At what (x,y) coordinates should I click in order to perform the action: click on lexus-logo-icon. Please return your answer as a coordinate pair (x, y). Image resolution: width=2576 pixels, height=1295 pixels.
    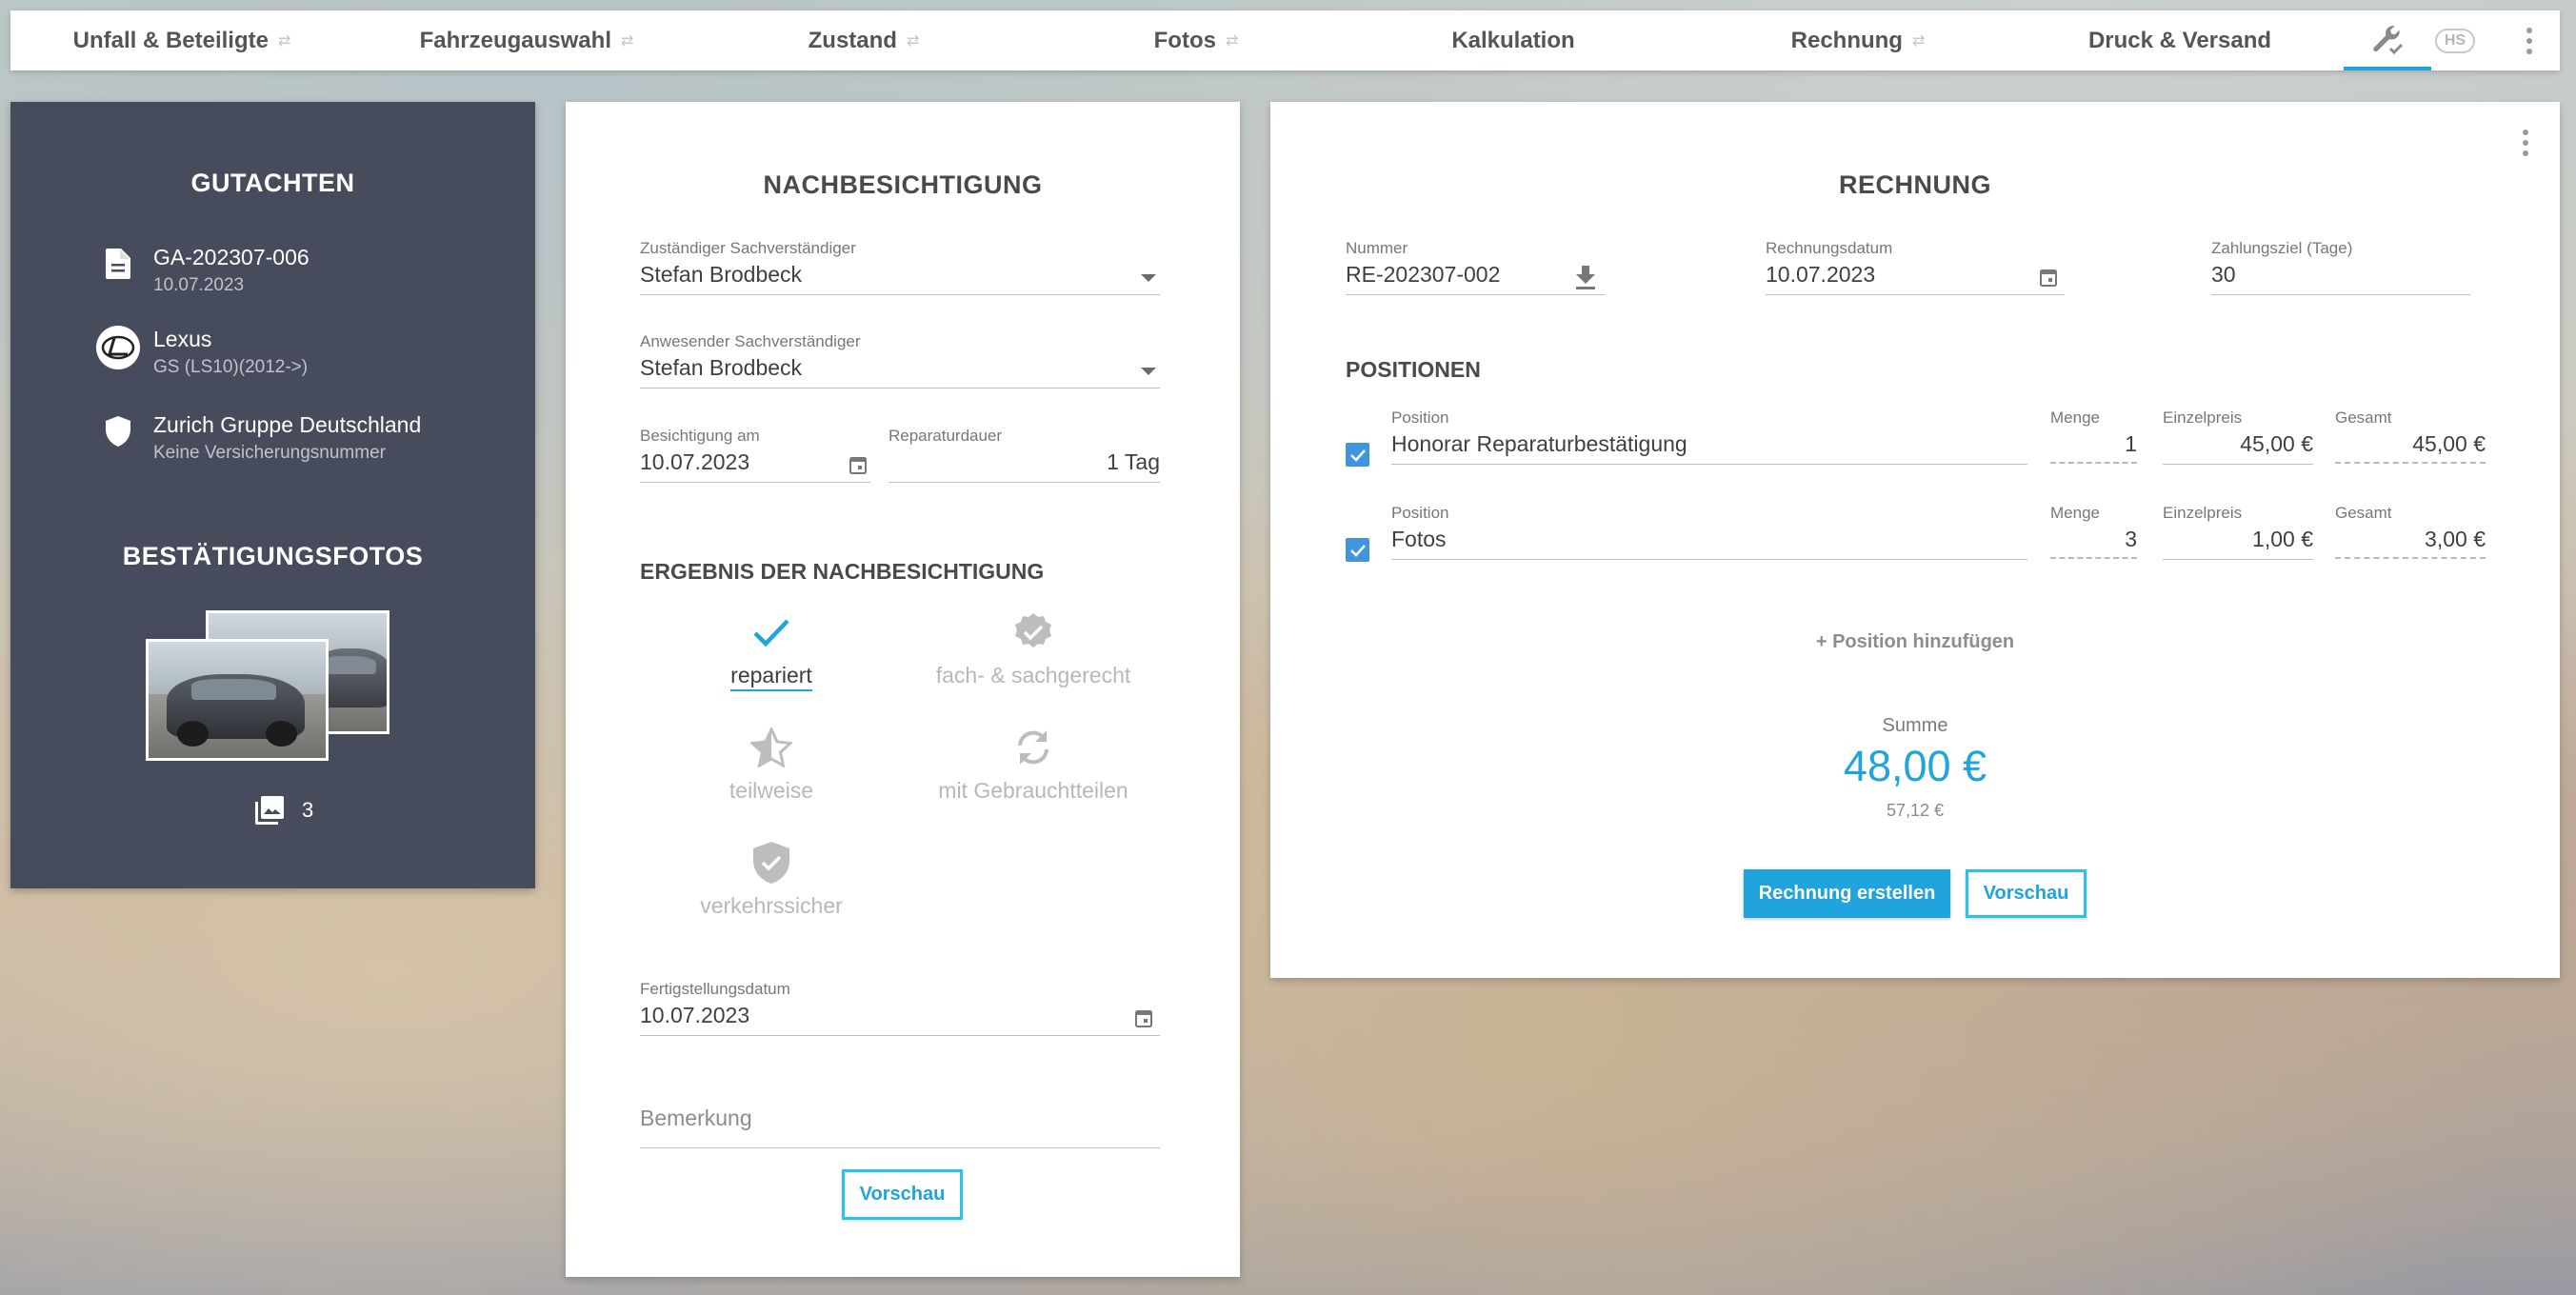
    Looking at the image, I should click on (118, 350).